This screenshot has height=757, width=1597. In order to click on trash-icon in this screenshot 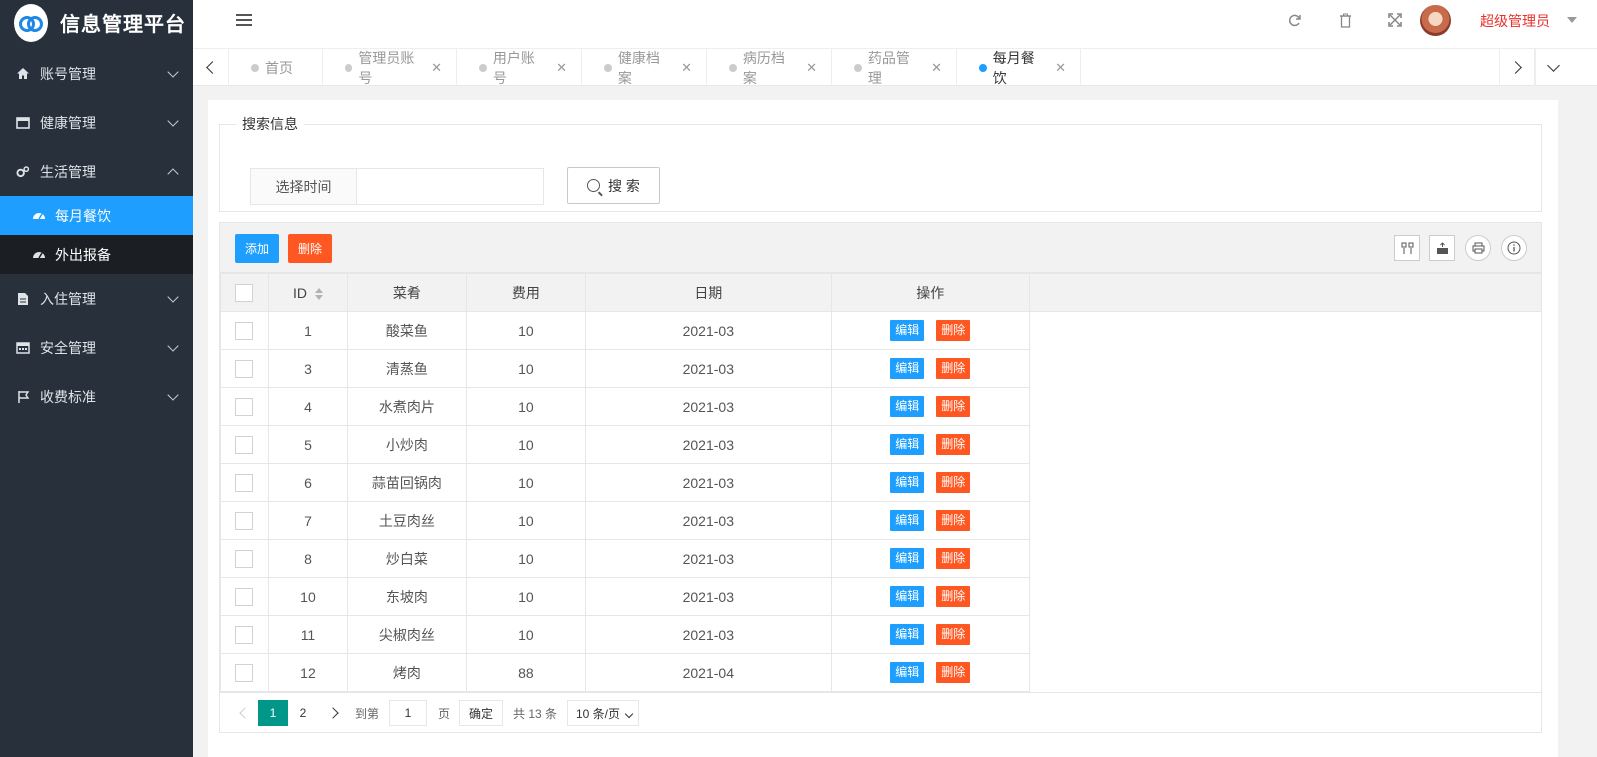, I will do `click(1345, 20)`.